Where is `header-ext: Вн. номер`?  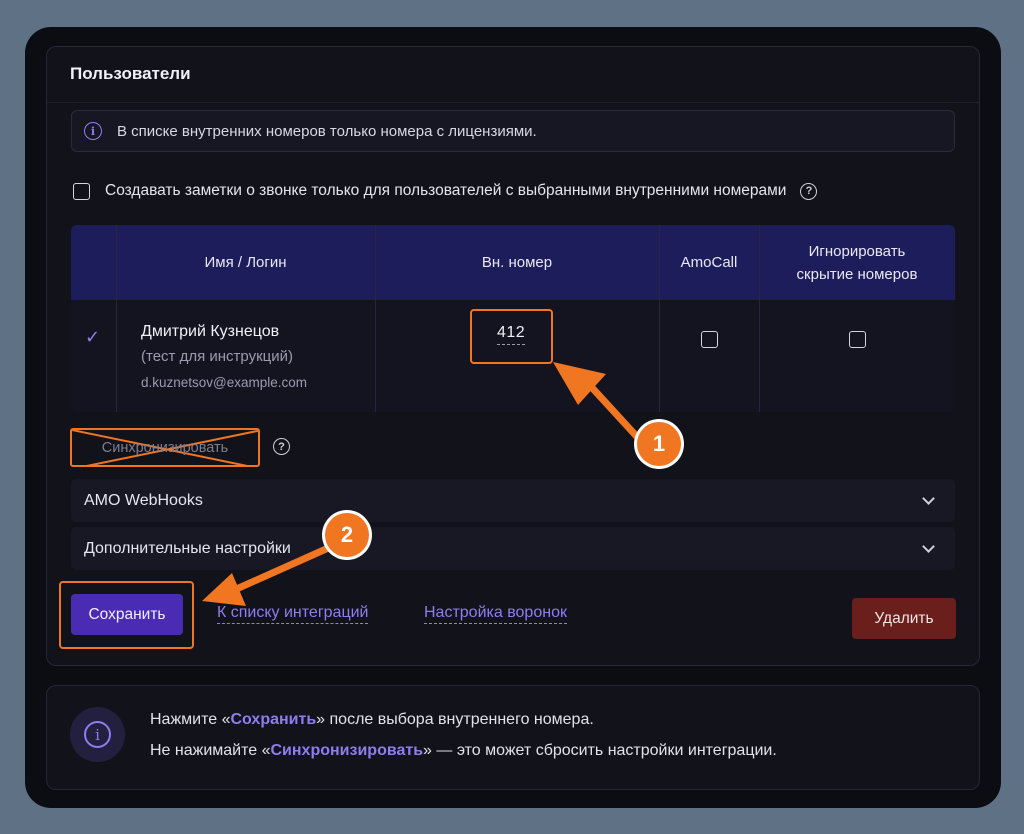
header-ext: Вн. номер is located at coordinates (517, 262).